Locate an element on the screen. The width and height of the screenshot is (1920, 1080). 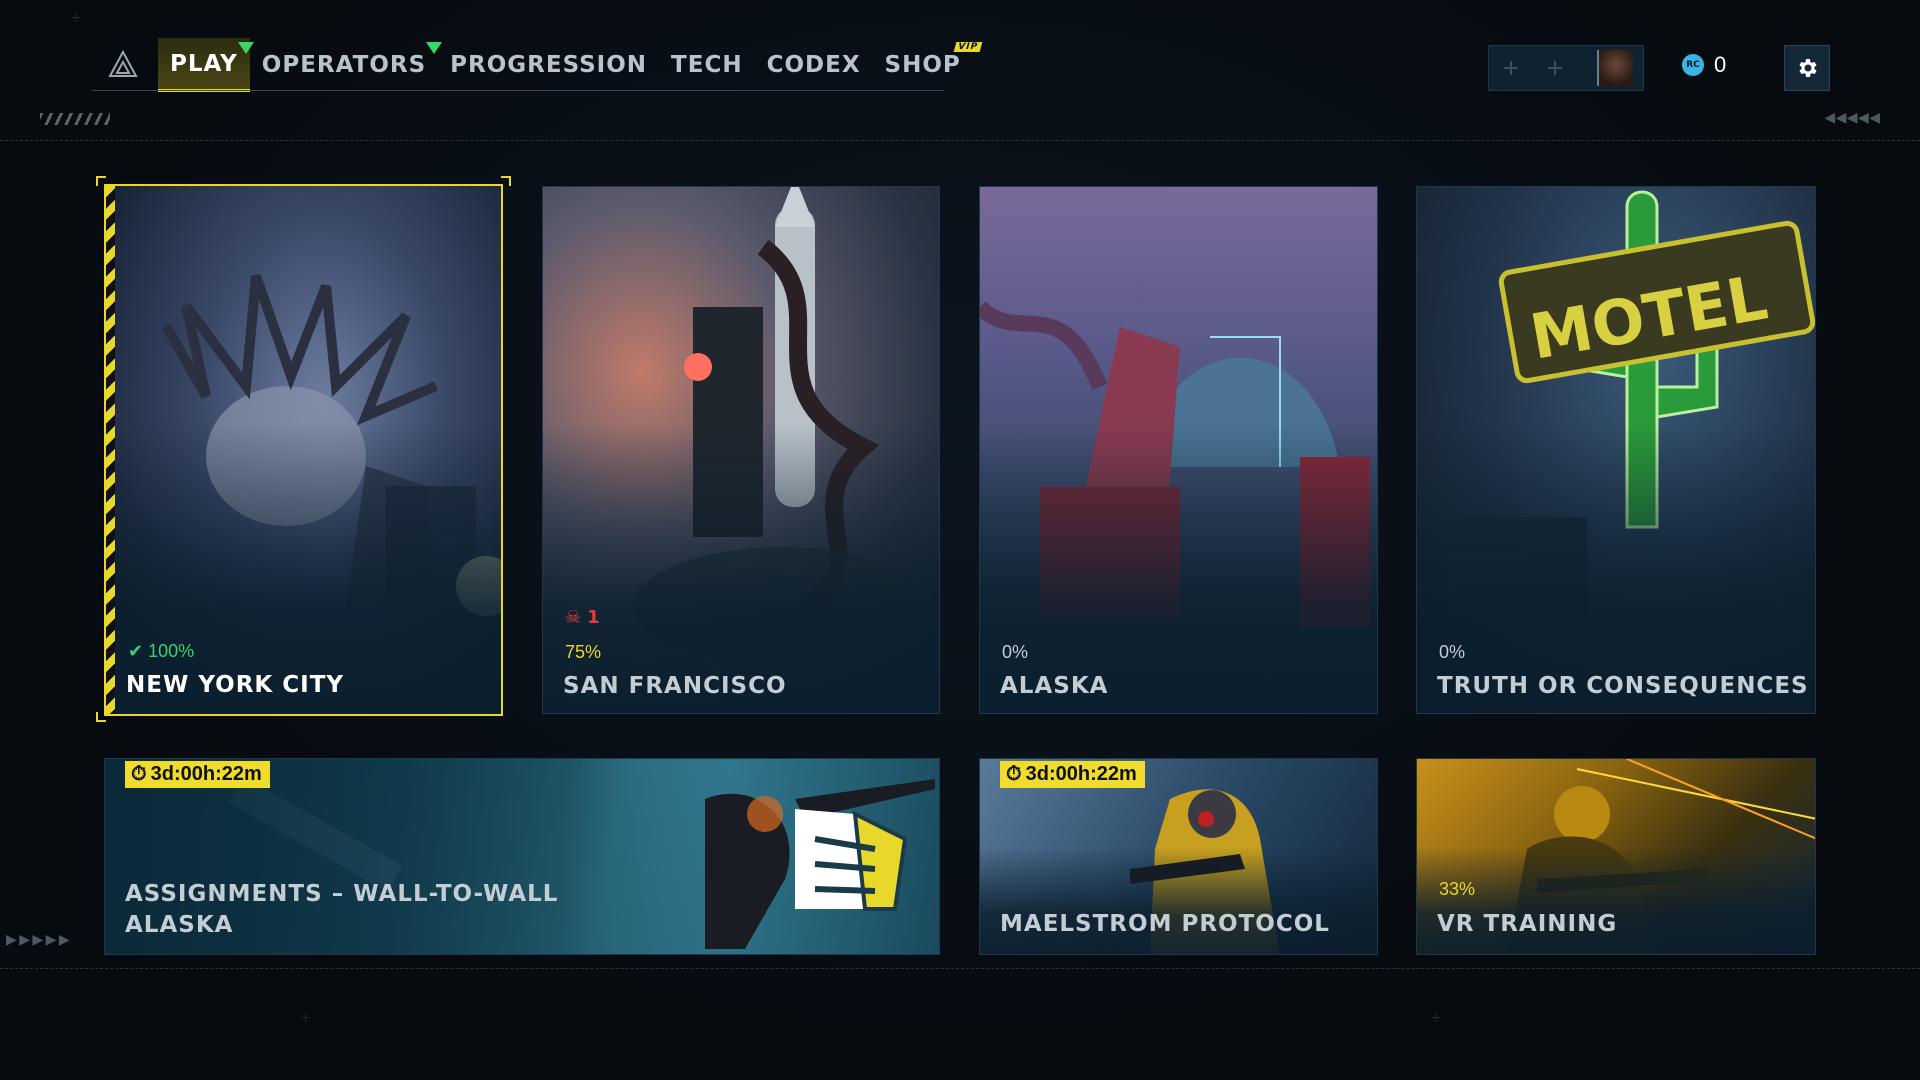
tab-label: TECH is located at coordinates (707, 65).